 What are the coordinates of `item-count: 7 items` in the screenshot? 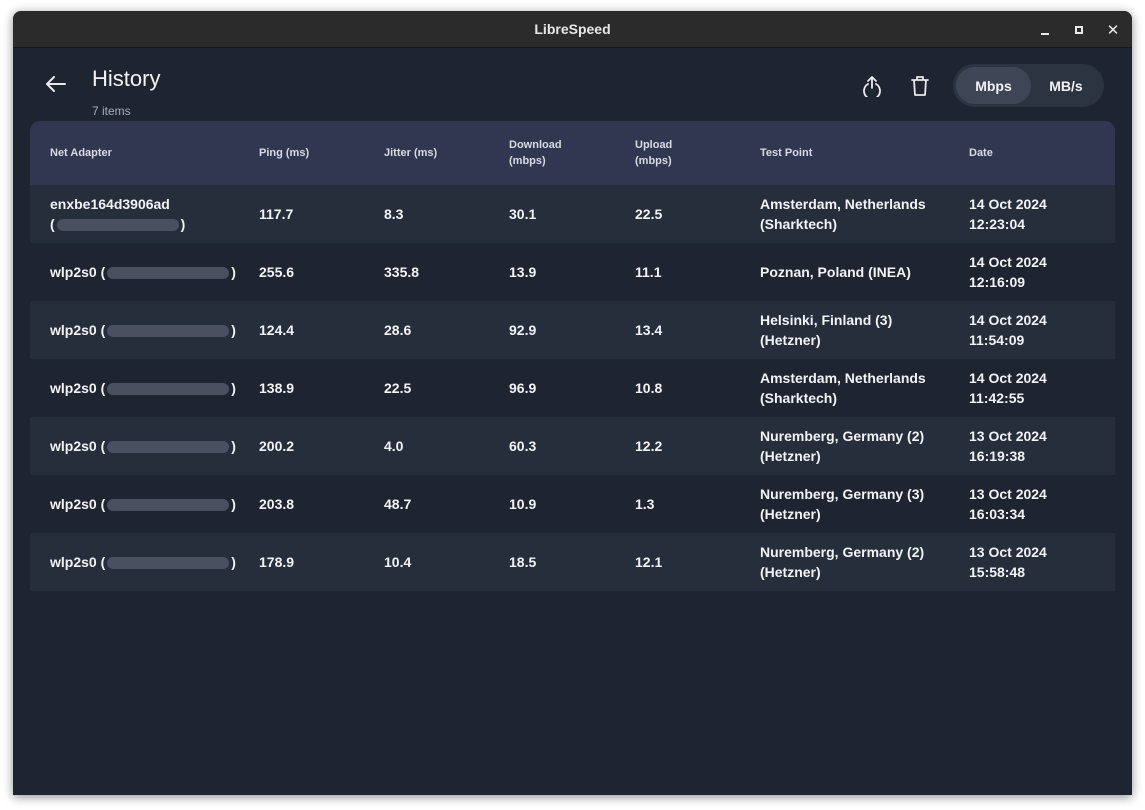 It's located at (111, 111).